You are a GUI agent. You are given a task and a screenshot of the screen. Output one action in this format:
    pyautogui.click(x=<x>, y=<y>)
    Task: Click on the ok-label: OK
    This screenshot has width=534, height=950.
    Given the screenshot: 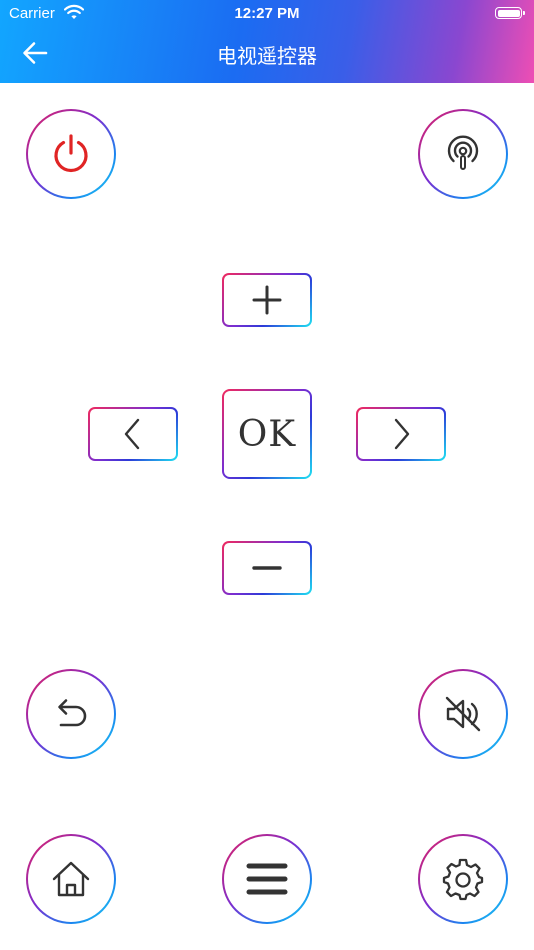 What is the action you would take?
    pyautogui.click(x=267, y=434)
    